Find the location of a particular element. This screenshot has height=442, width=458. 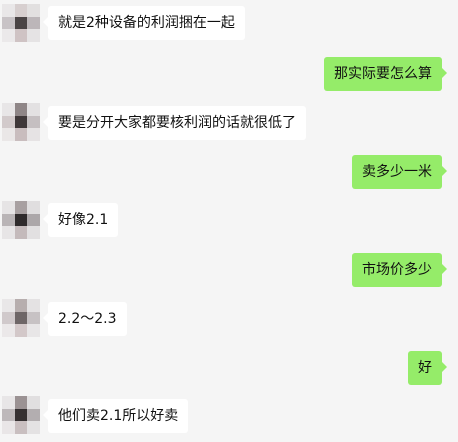

message-bubble-incoming: 就是2种设备的利润捆在一起 is located at coordinates (144, 23).